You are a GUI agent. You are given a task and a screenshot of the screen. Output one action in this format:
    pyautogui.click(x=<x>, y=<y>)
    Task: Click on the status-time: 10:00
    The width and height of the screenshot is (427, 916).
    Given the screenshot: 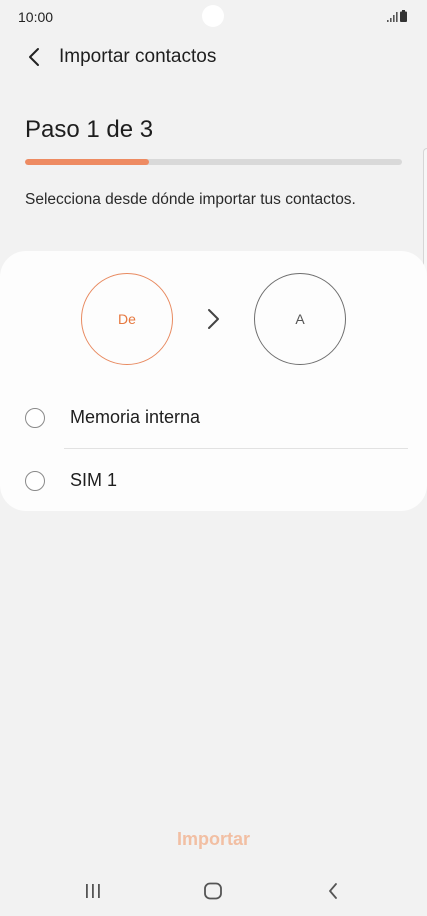 What is the action you would take?
    pyautogui.click(x=36, y=17)
    